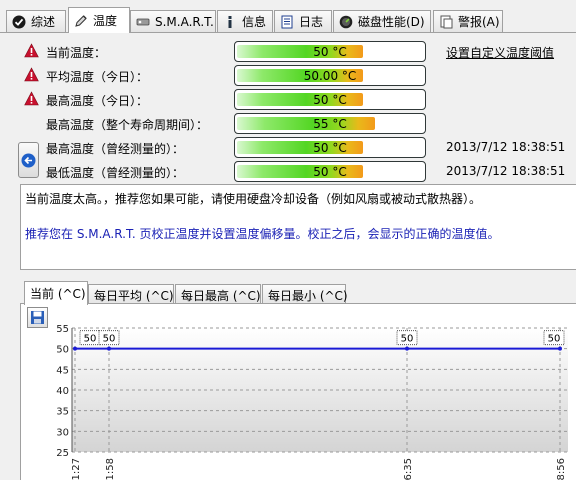  I want to click on check-circle-icon, so click(19, 21).